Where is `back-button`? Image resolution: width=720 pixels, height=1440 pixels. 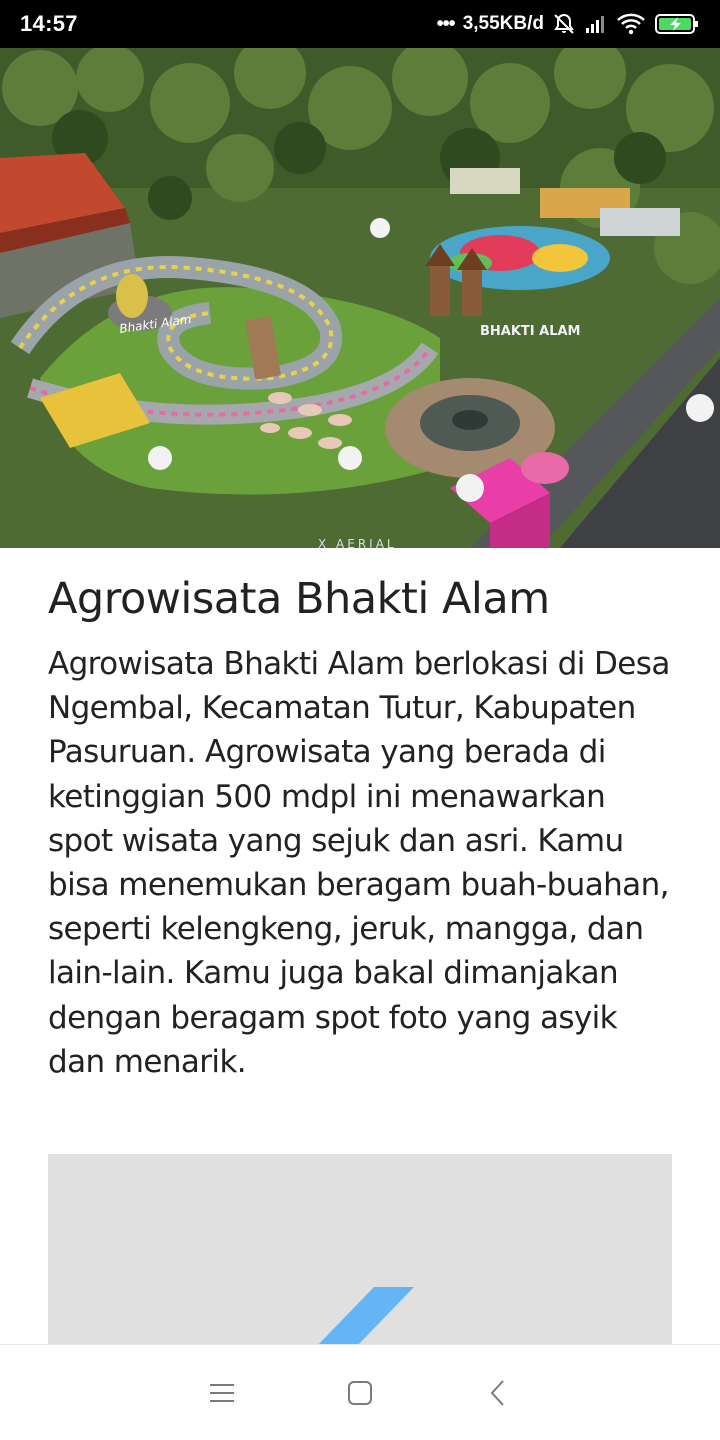
back-button is located at coordinates (498, 1392).